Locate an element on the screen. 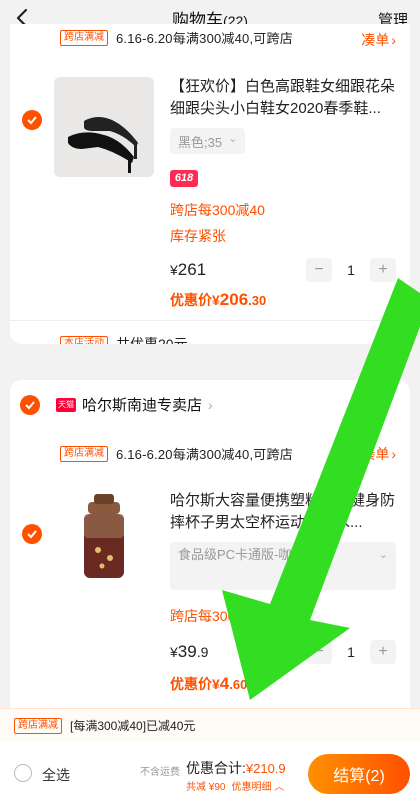 The height and width of the screenshot is (800, 420). 618-badge: 618 is located at coordinates (184, 178).